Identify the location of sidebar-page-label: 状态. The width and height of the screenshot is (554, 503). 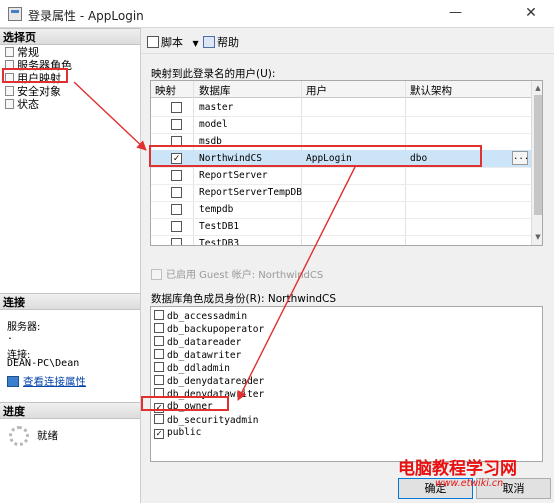
(28, 104).